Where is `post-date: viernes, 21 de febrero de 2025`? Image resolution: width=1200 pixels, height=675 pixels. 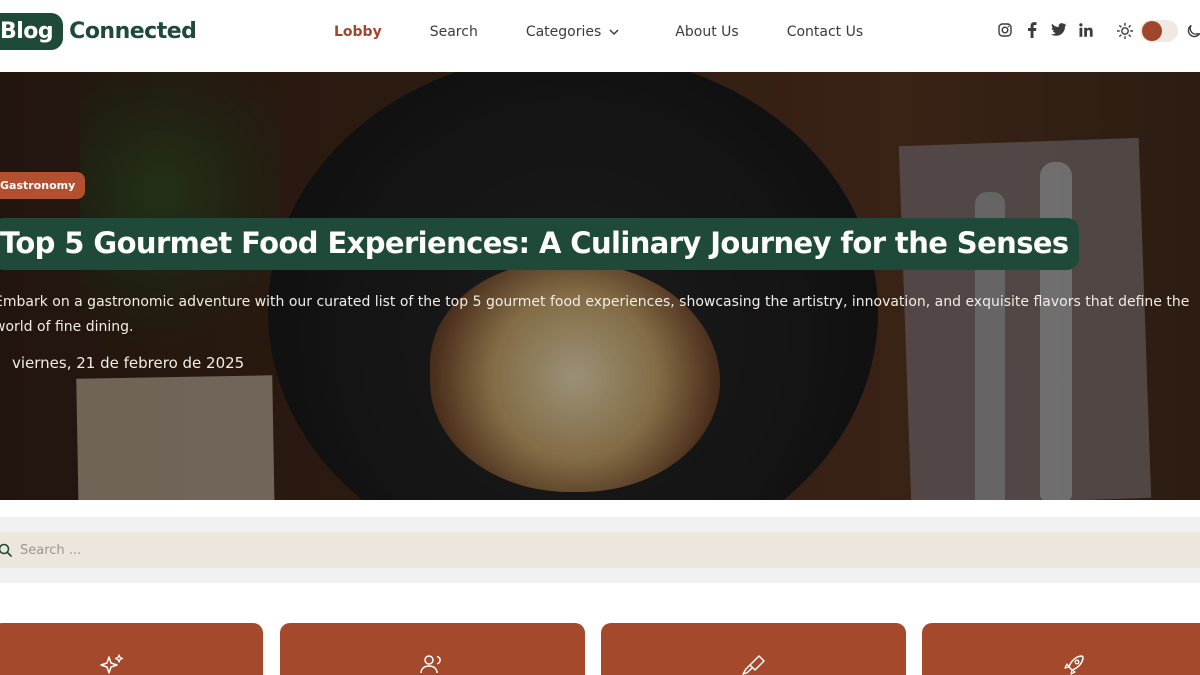
post-date: viernes, 21 de febrero de 2025 is located at coordinates (122, 363).